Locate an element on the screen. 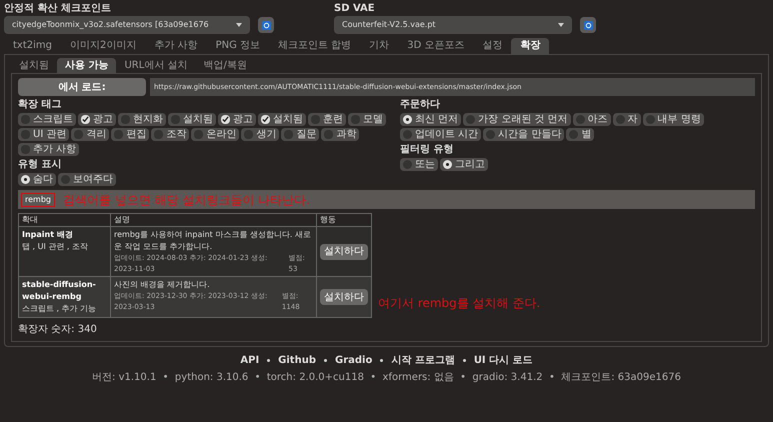  footer-link: API is located at coordinates (250, 360).